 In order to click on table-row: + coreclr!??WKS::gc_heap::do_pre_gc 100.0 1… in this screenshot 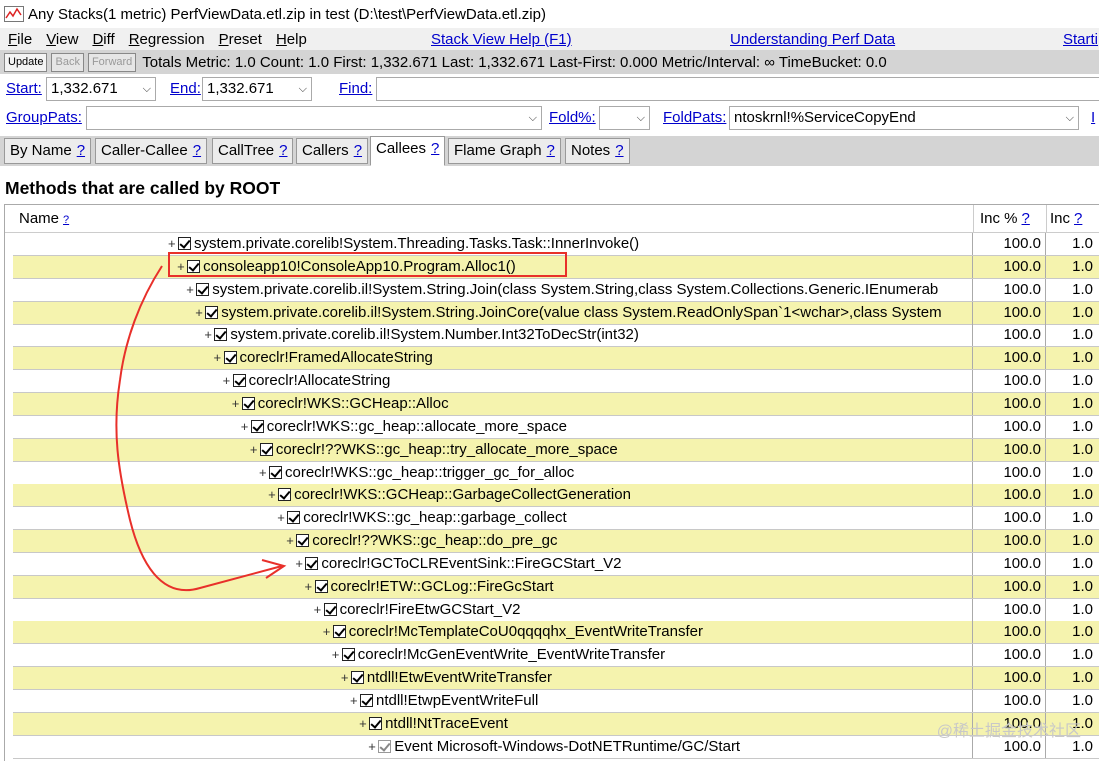, I will do `click(556, 542)`.